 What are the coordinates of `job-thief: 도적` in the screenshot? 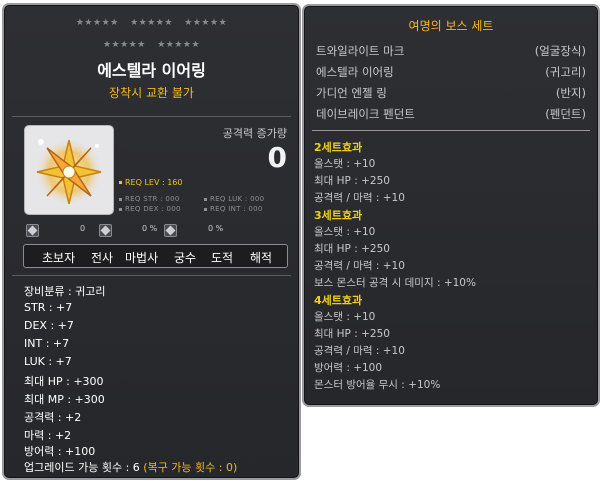 It's located at (222, 258).